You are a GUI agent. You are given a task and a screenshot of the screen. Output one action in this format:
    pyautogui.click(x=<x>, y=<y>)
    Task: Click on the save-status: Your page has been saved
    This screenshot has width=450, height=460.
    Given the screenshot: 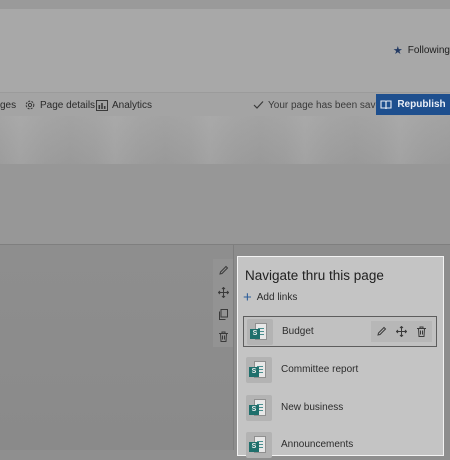 What is the action you would take?
    pyautogui.click(x=320, y=105)
    